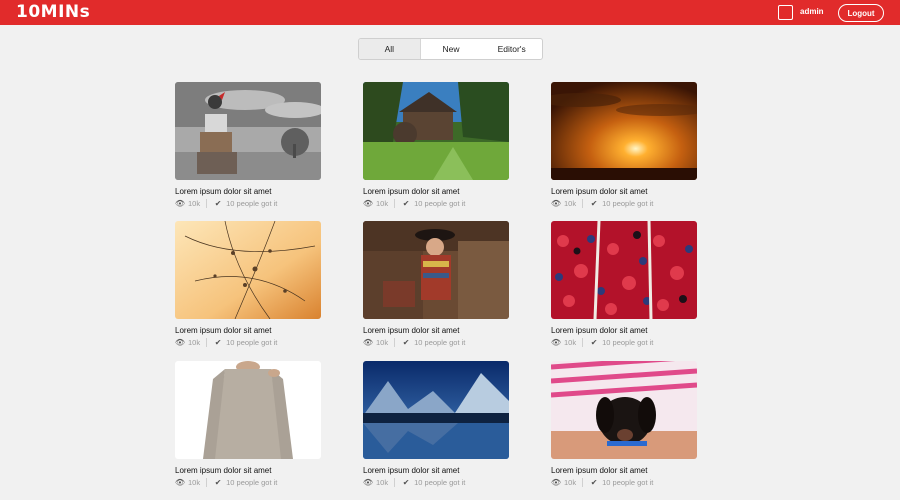 The image size is (900, 500). I want to click on user-name: admin, so click(812, 11).